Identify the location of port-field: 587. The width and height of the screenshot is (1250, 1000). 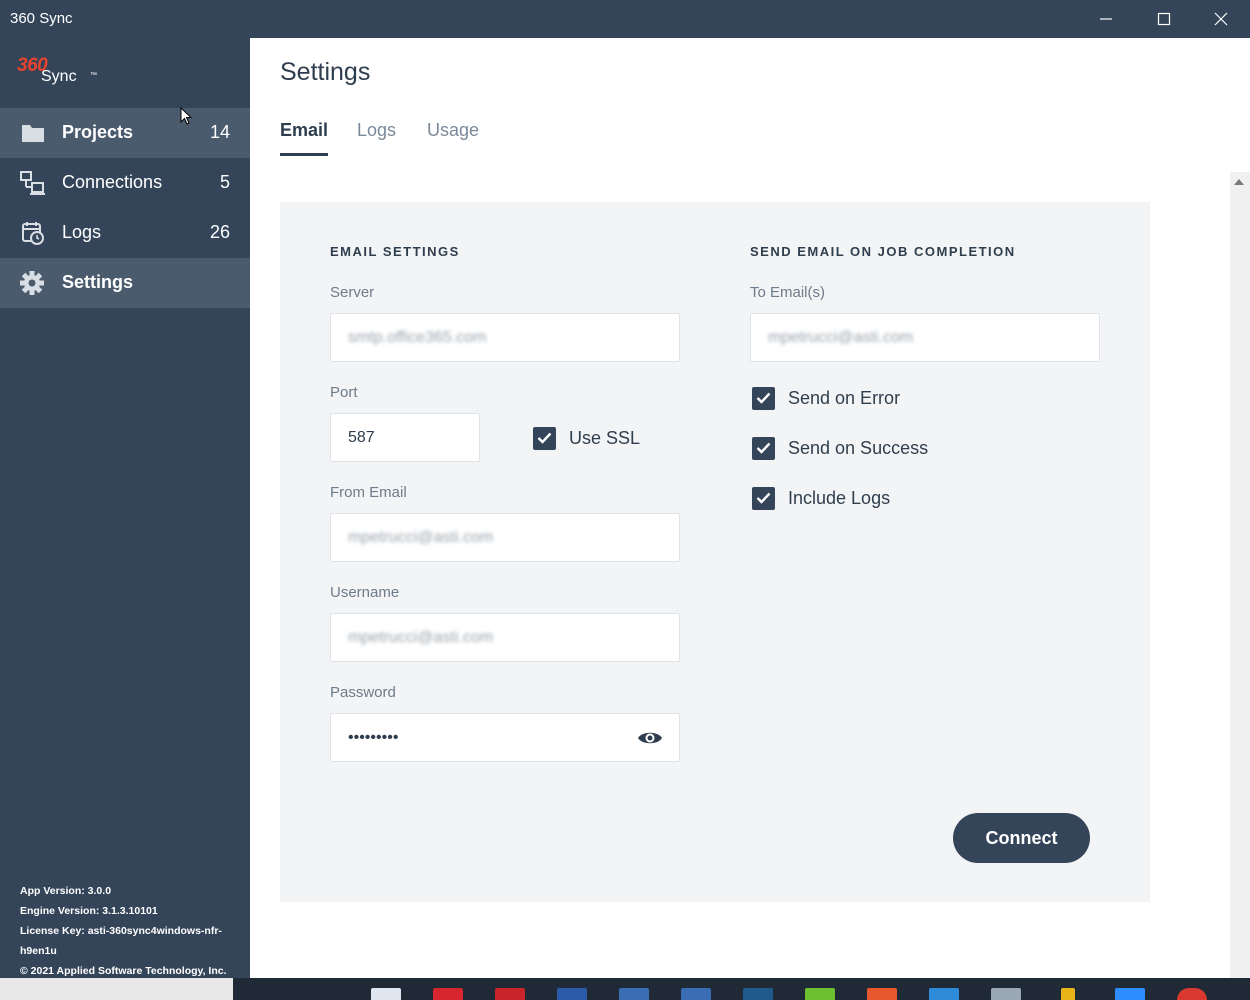
(405, 437).